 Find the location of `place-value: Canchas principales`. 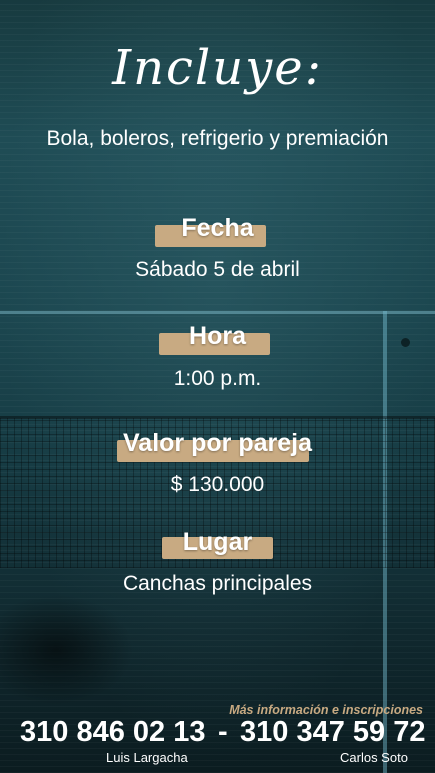

place-value: Canchas principales is located at coordinates (217, 583).